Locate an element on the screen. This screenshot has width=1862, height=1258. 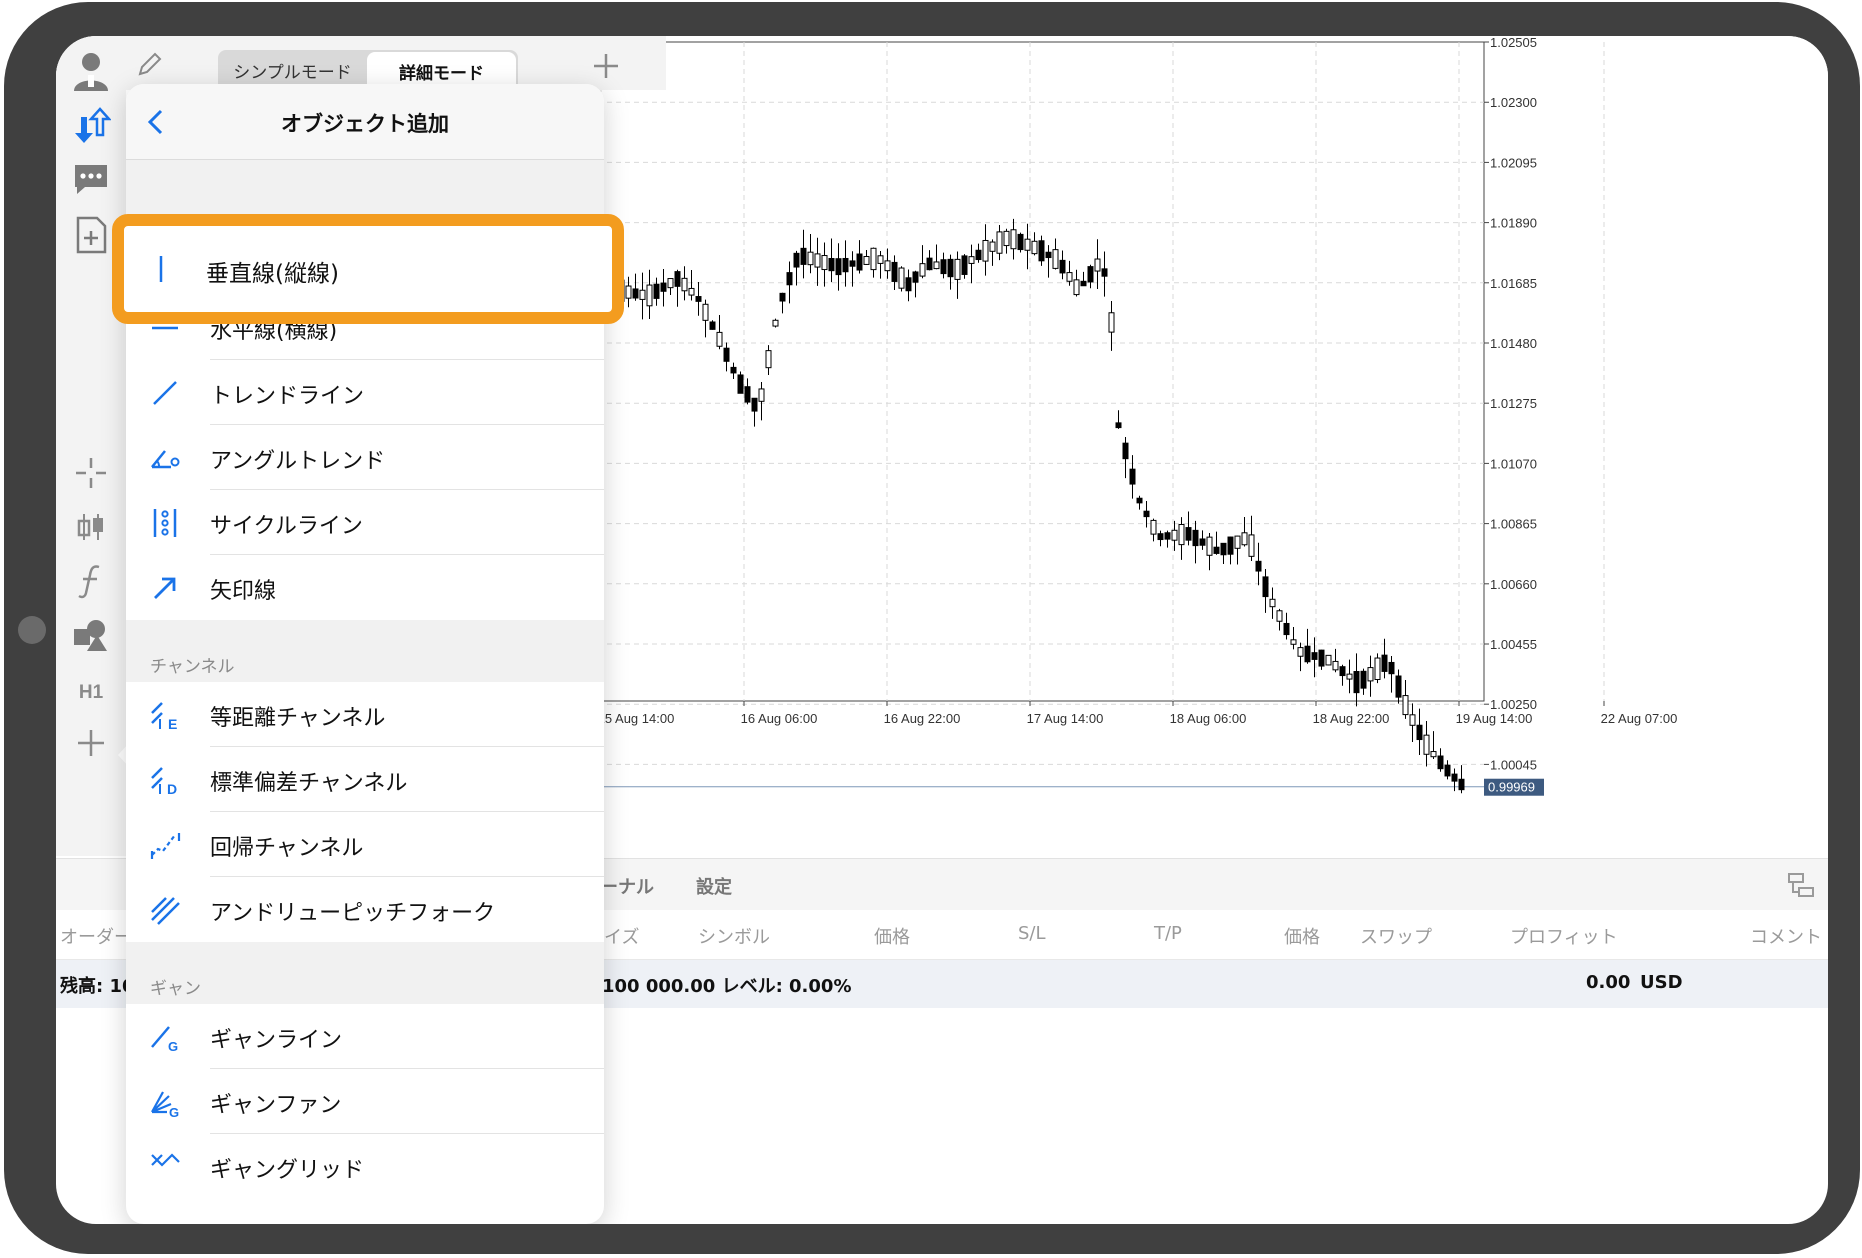
panel-layout-icon is located at coordinates (1801, 887).